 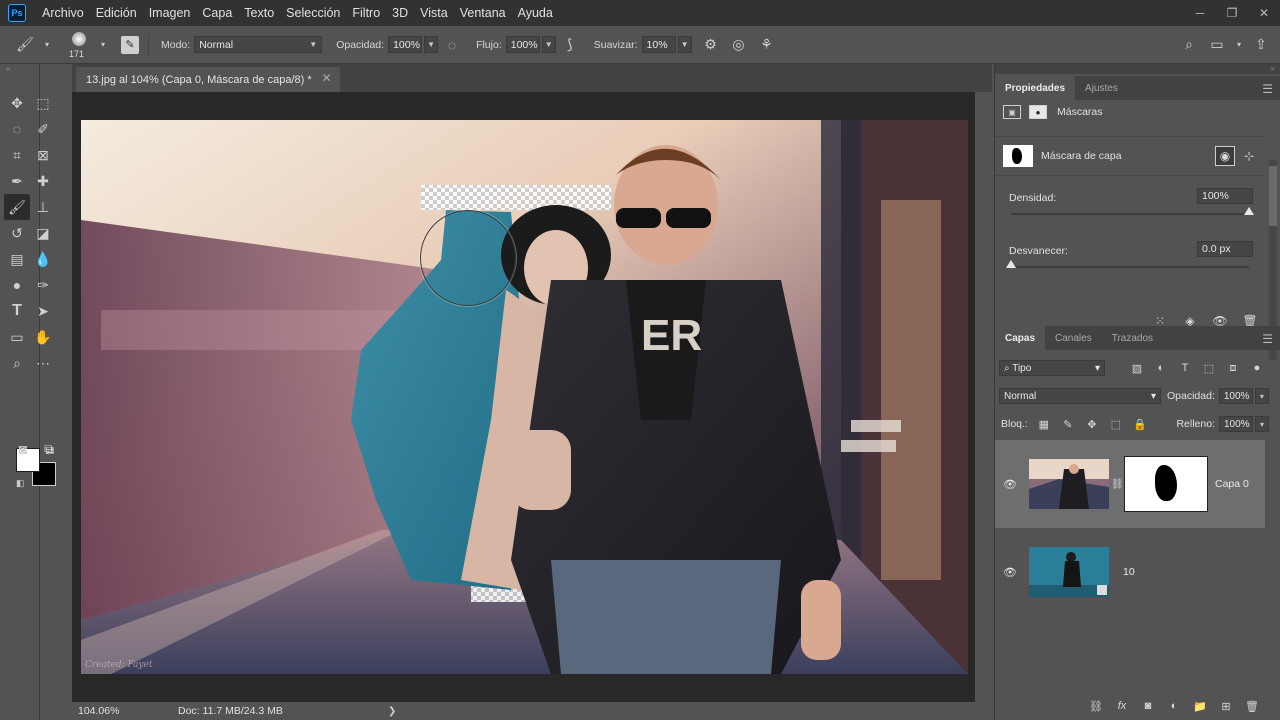 What do you see at coordinates (1020, 338) in the screenshot?
I see `tab-layers: Capas` at bounding box center [1020, 338].